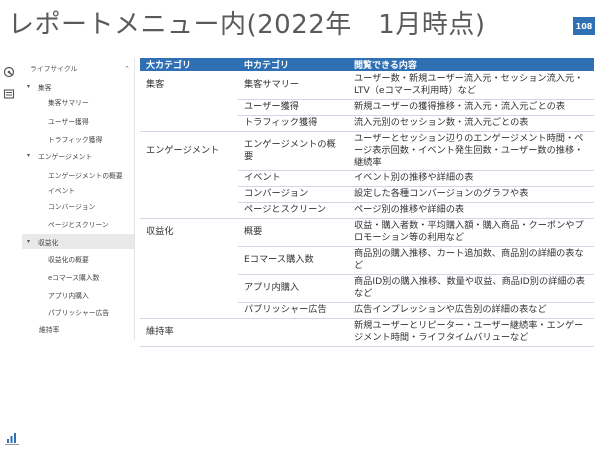  I want to click on sidebar-item: eコマース購入数, so click(78, 276).